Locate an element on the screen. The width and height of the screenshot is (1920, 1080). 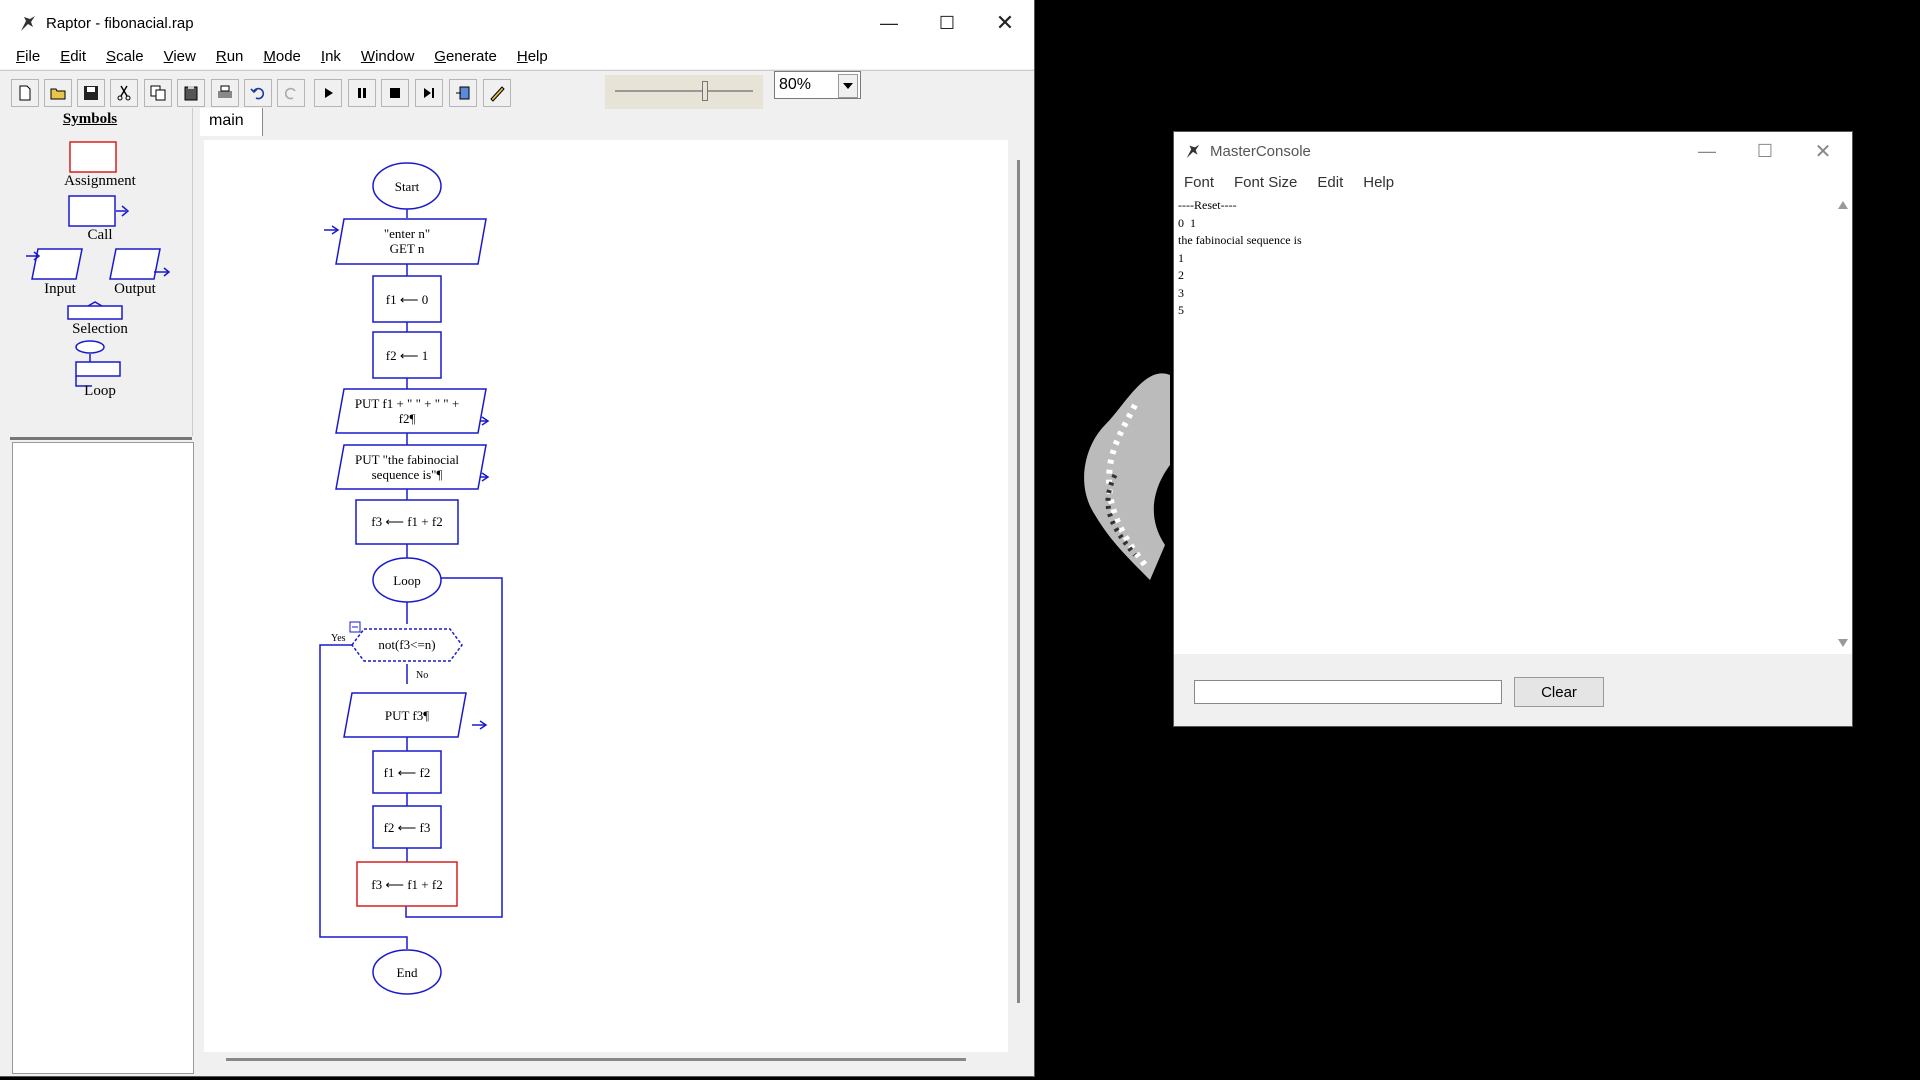
console-menu-font: Font is located at coordinates (1199, 182).